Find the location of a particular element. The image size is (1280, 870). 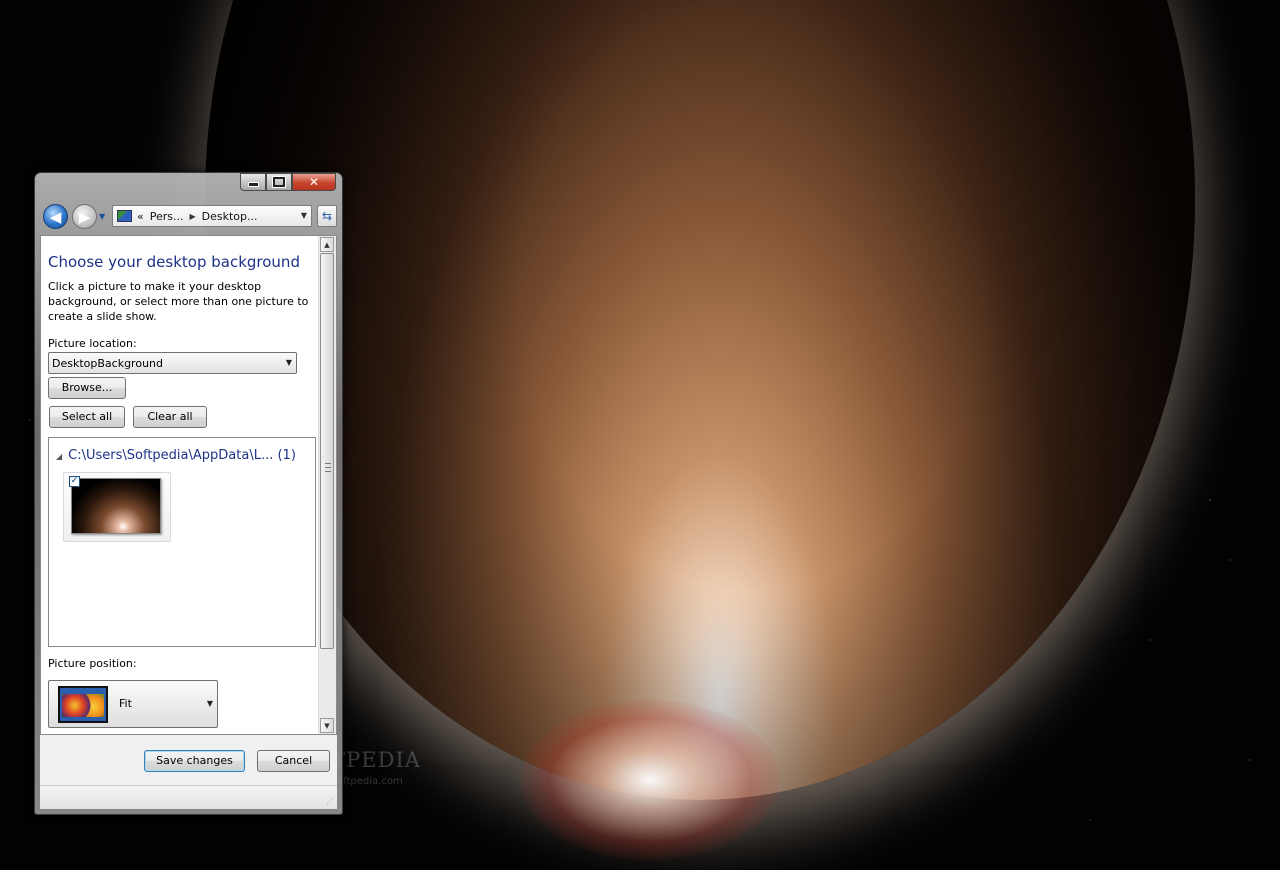

thumbnail-checkbox: ✓ is located at coordinates (74, 481).